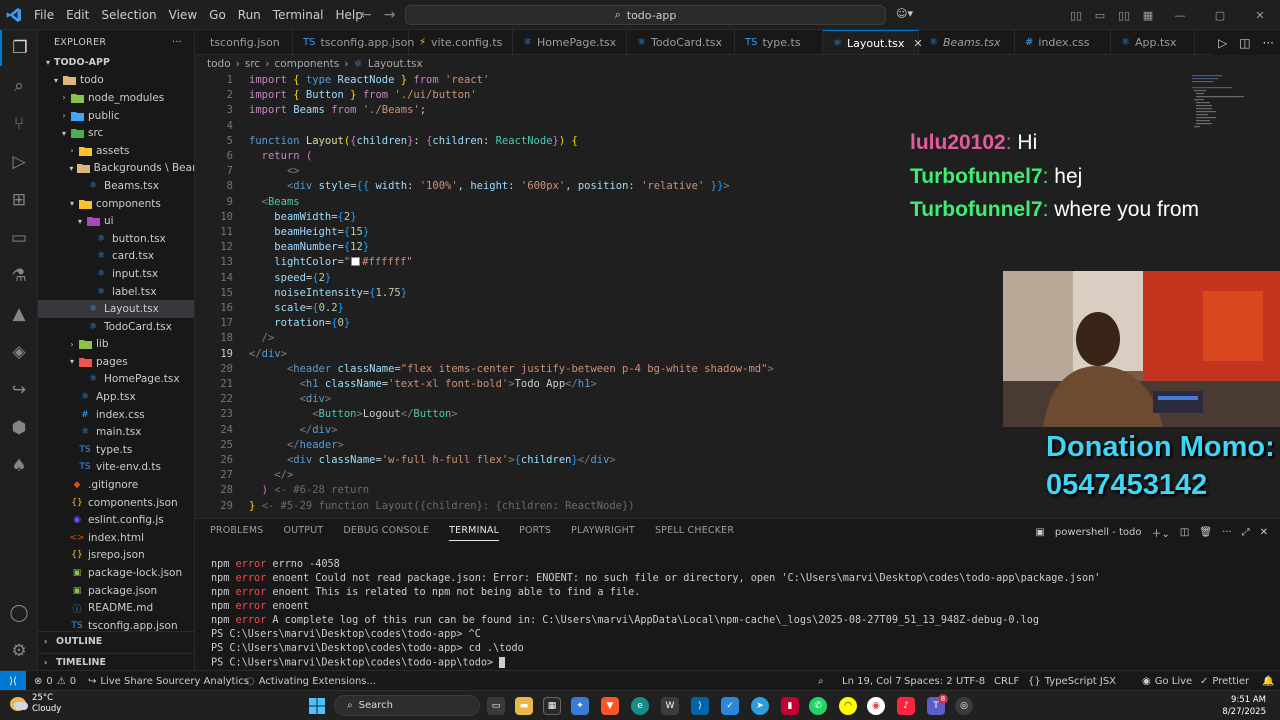  I want to click on settings-gear-icon: ⚙, so click(19, 651).